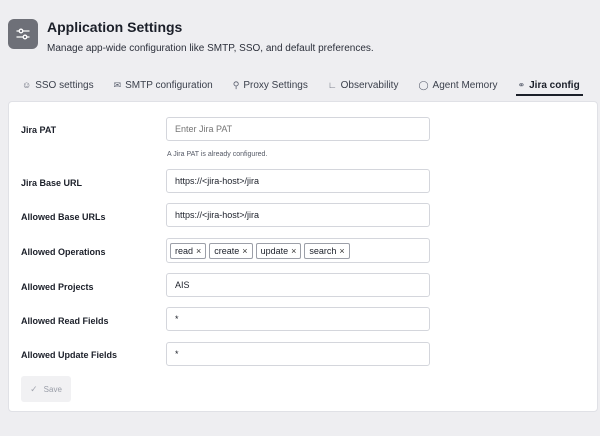  What do you see at coordinates (115, 27) in the screenshot?
I see `page-title: Application Settings` at bounding box center [115, 27].